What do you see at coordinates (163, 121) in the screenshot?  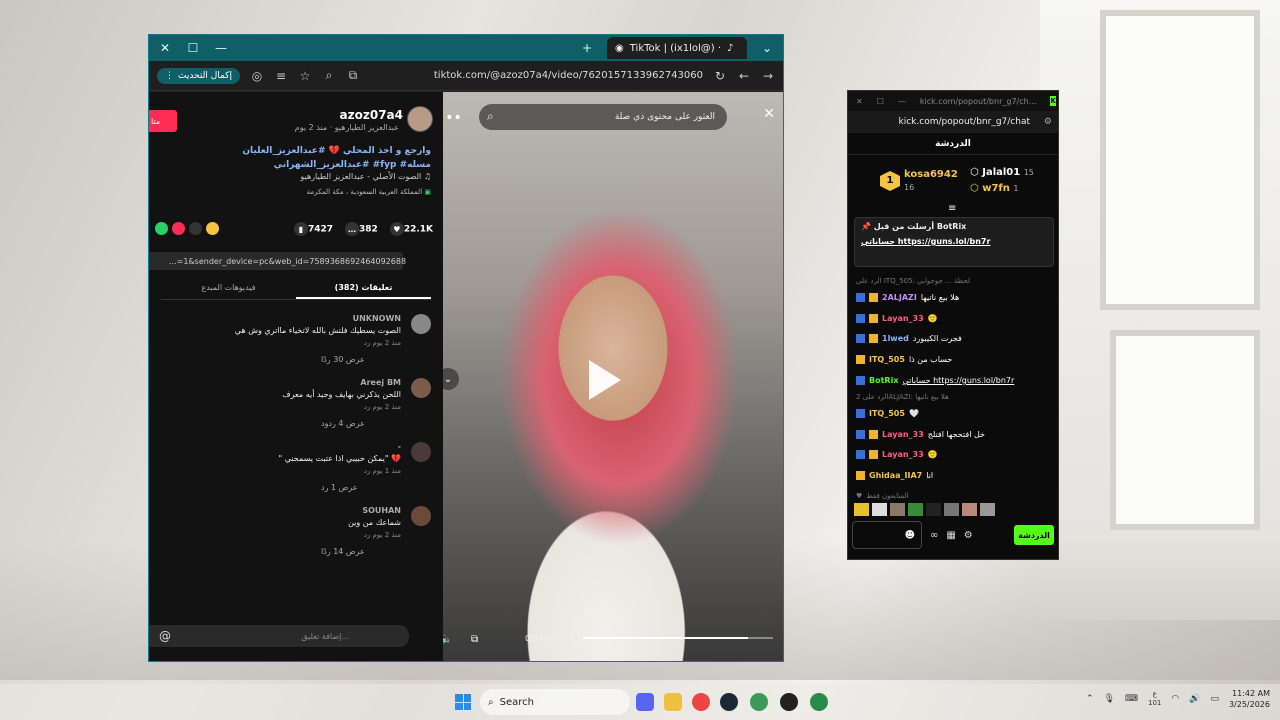 I see `follow-button: متا` at bounding box center [163, 121].